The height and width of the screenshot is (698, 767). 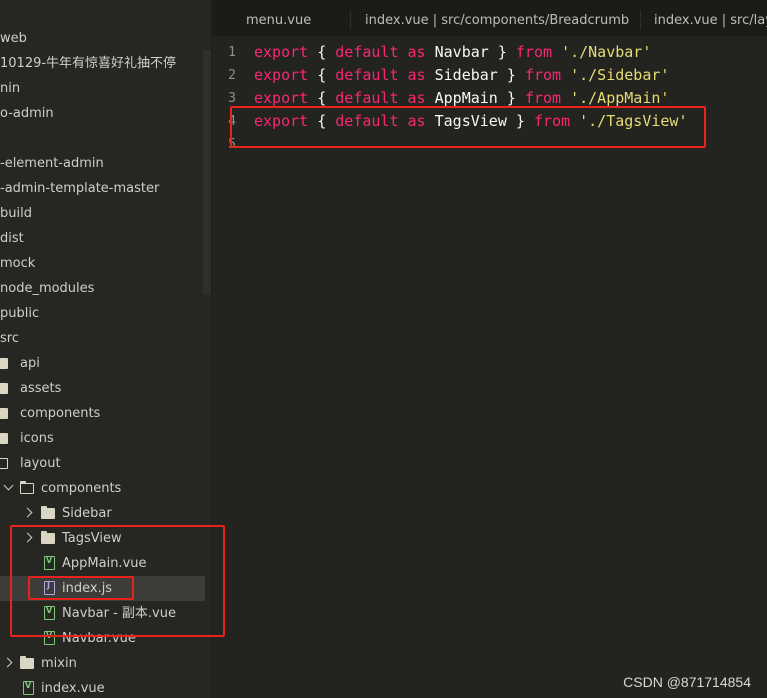 I want to click on tree-item-label: 10129-牛年有惊喜好礼抽不停, so click(x=88, y=63).